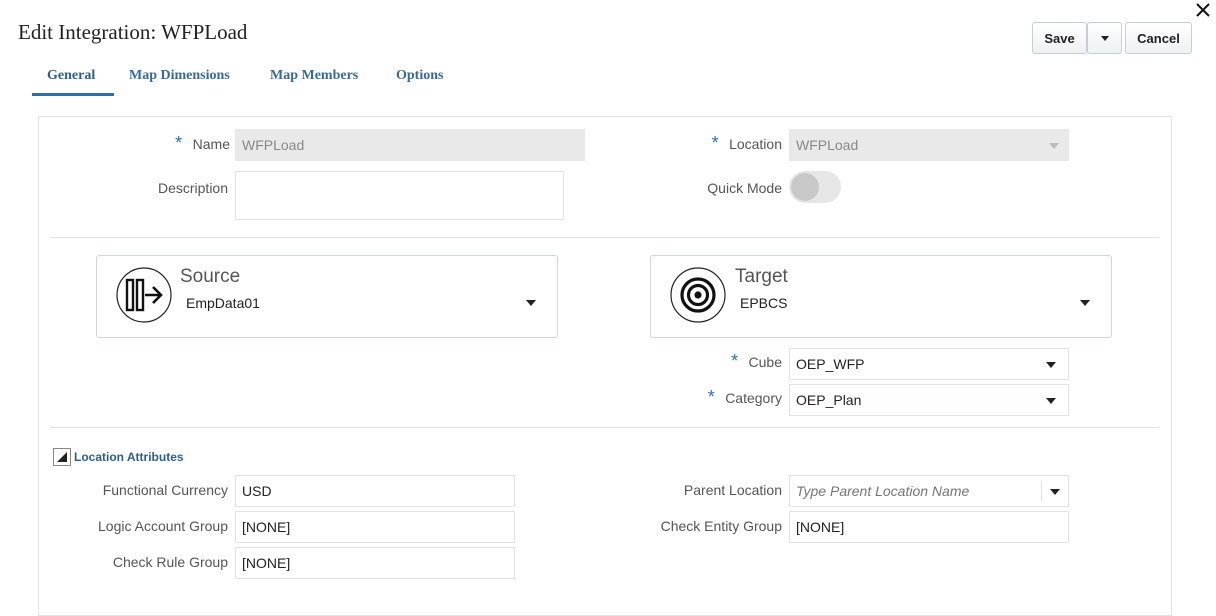 This screenshot has height=616, width=1216. I want to click on parent-location-combobox, so click(929, 491).